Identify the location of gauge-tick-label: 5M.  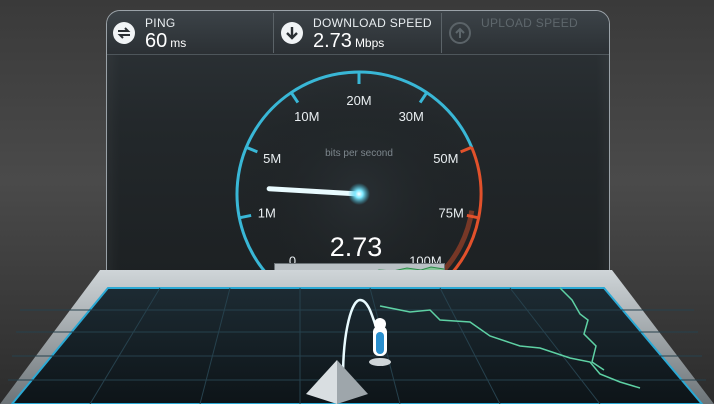
(272, 158).